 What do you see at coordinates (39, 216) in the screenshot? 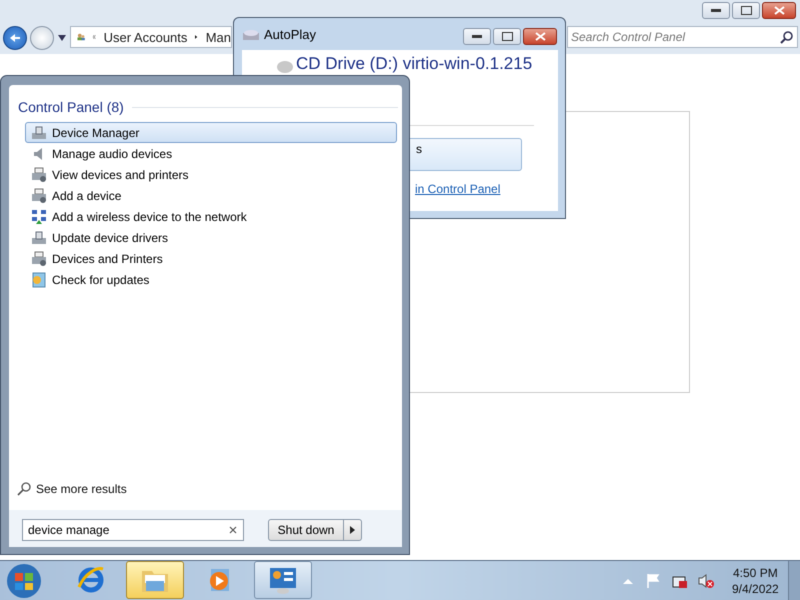
I see `network-icon` at bounding box center [39, 216].